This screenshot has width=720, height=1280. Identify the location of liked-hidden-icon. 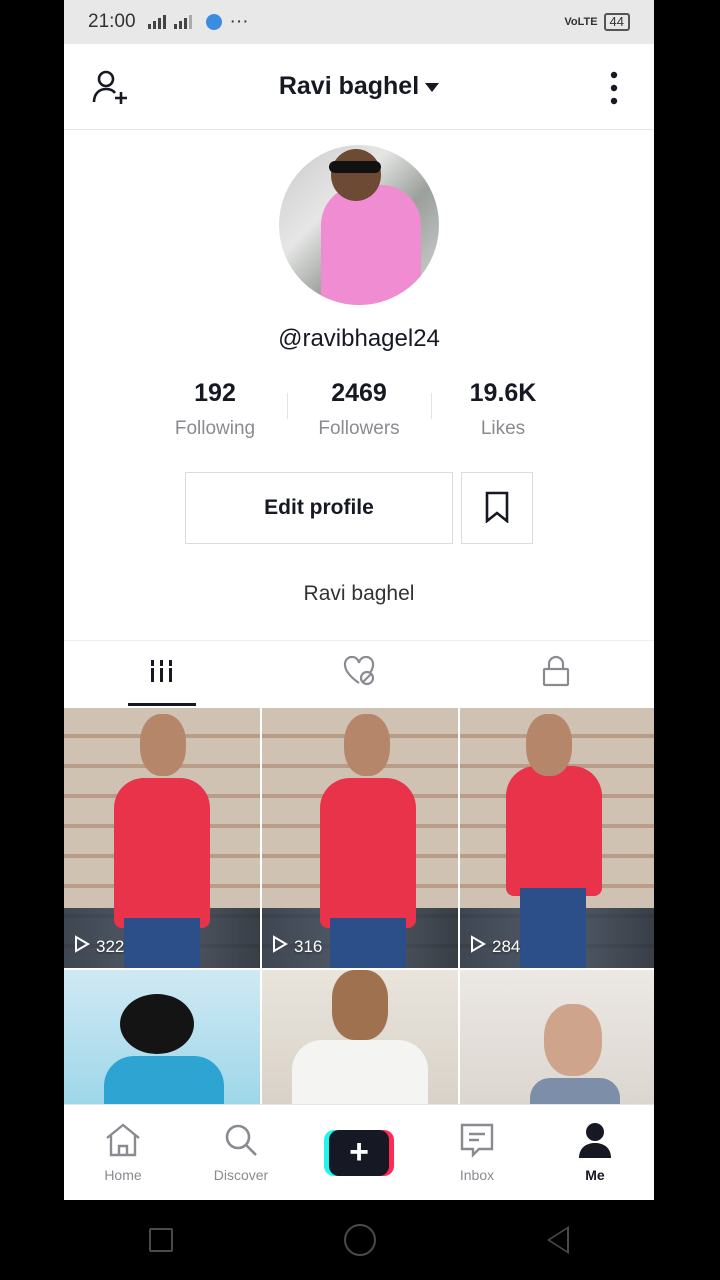
(359, 673).